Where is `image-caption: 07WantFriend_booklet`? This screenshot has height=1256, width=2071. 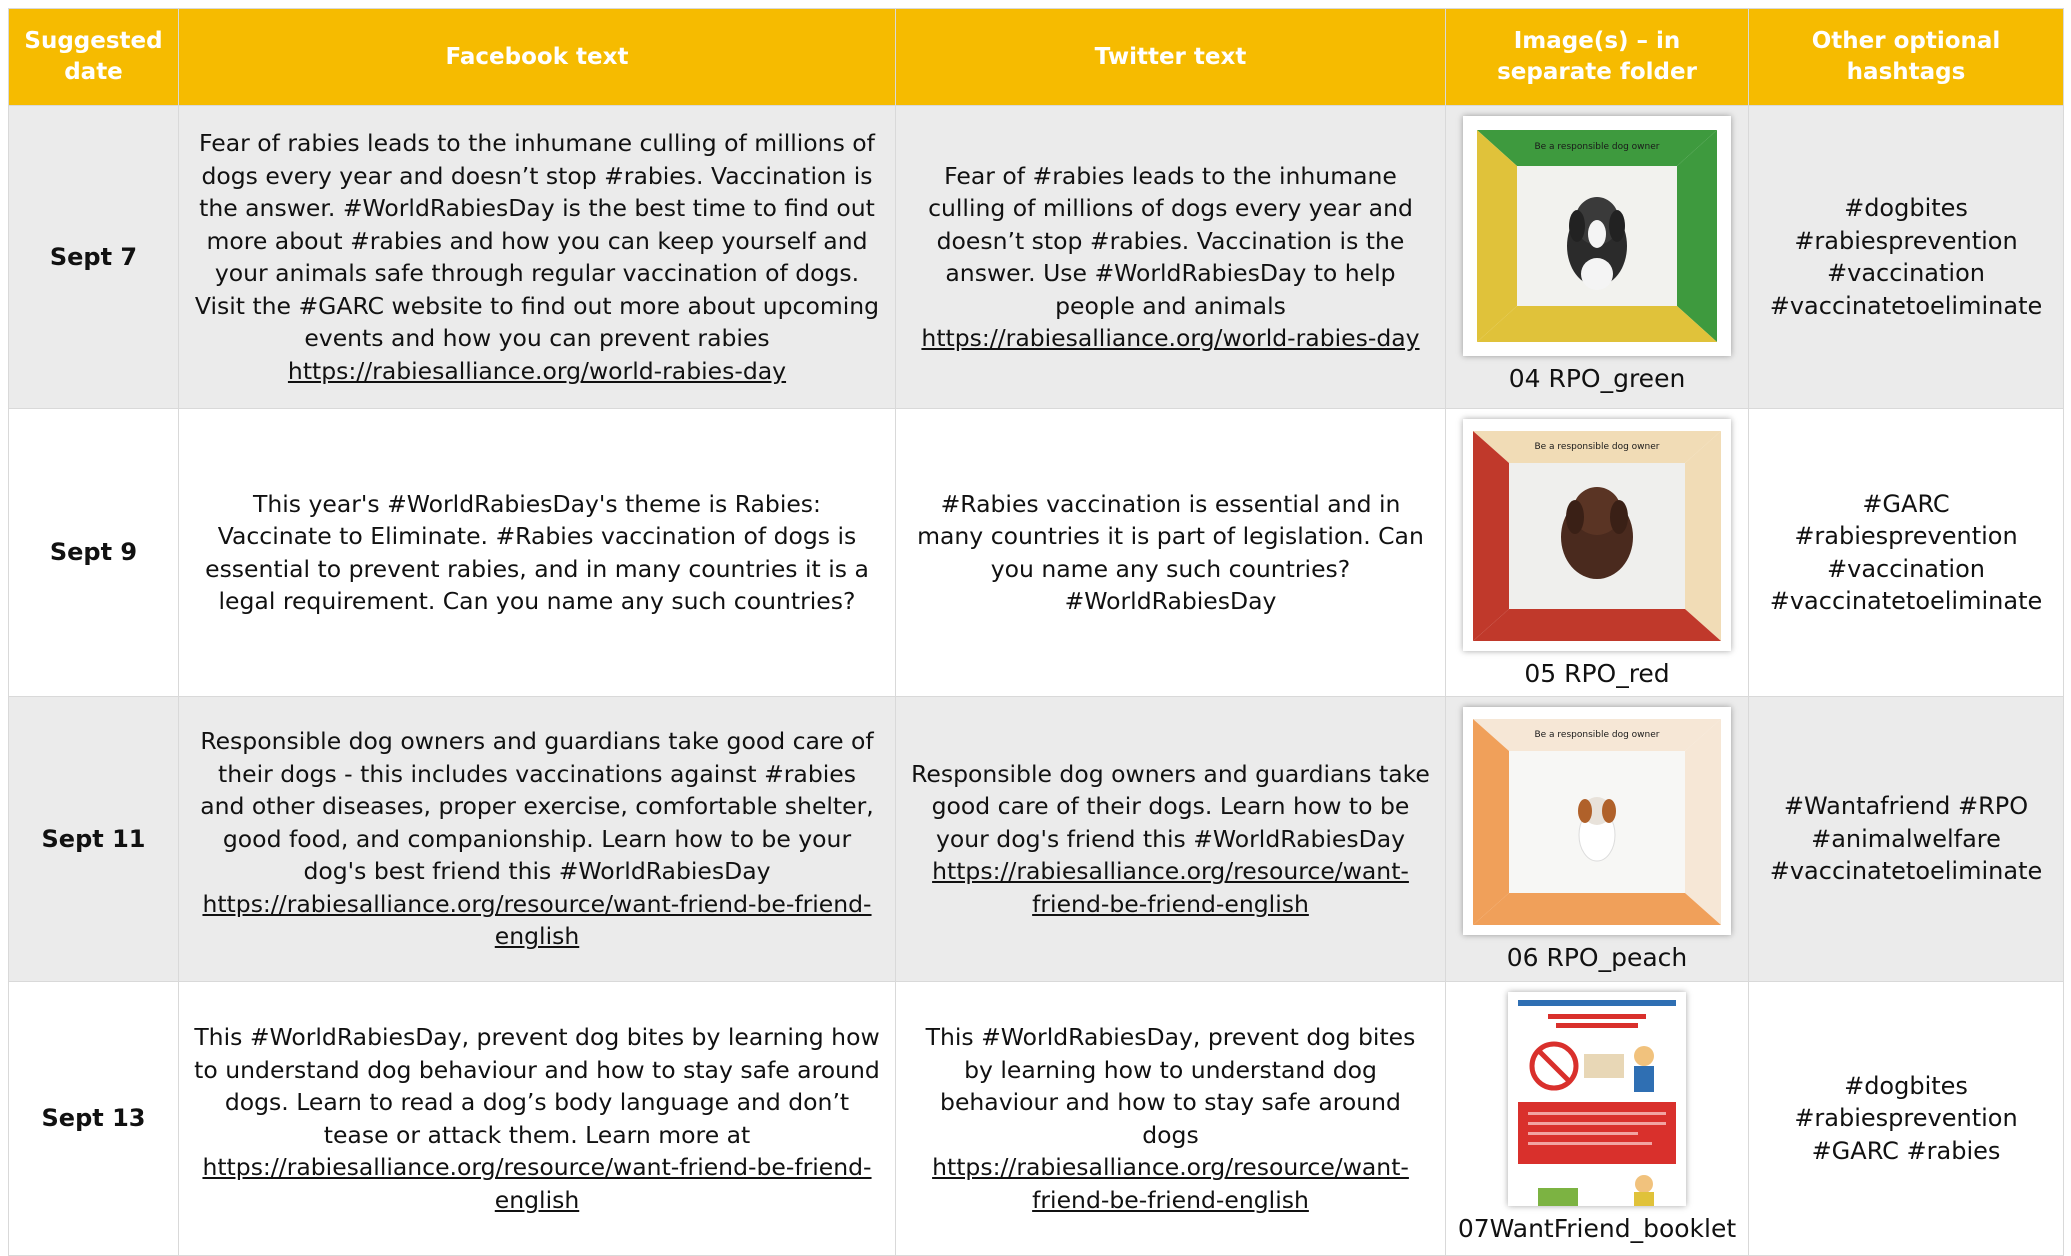
image-caption: 07WantFriend_booklet is located at coordinates (1597, 1228).